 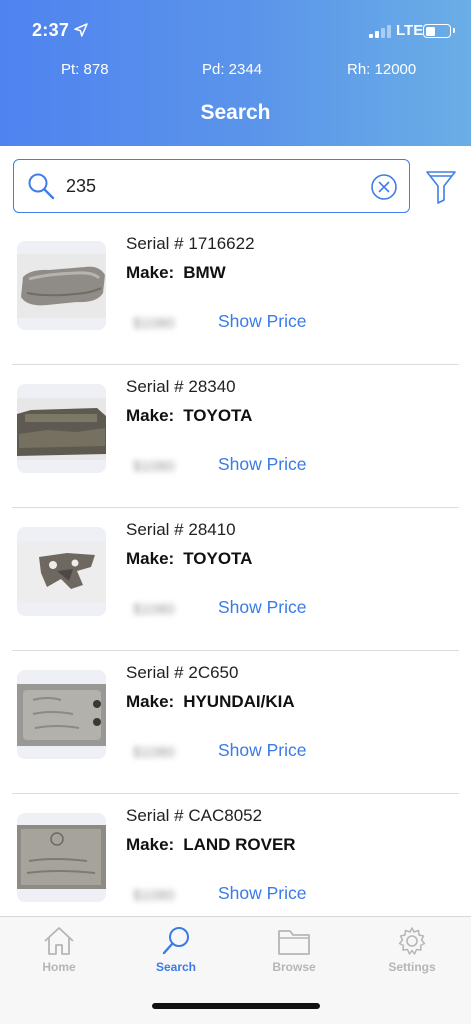 What do you see at coordinates (239, 844) in the screenshot?
I see `make-value: LAND ROVER` at bounding box center [239, 844].